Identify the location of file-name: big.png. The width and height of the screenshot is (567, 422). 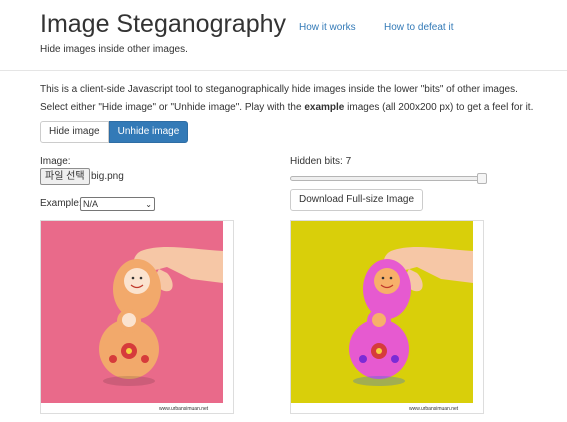
(107, 176).